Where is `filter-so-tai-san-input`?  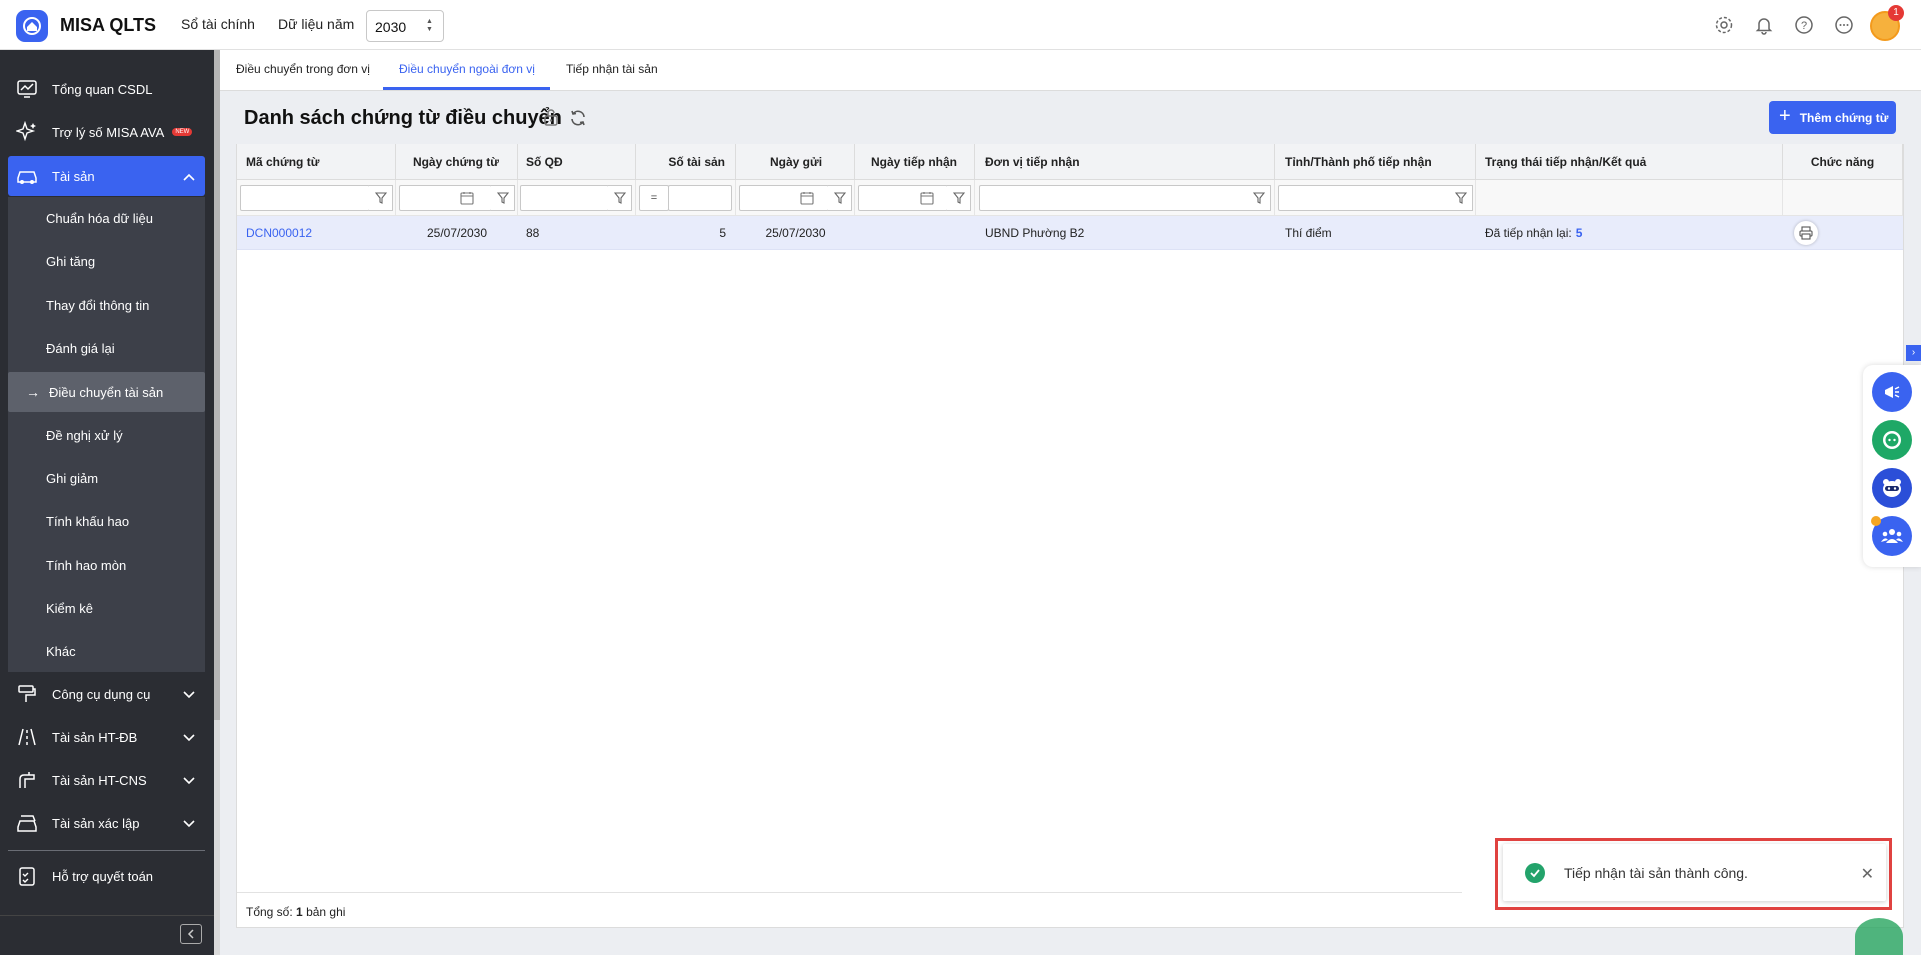
filter-so-tai-san-input is located at coordinates (700, 198).